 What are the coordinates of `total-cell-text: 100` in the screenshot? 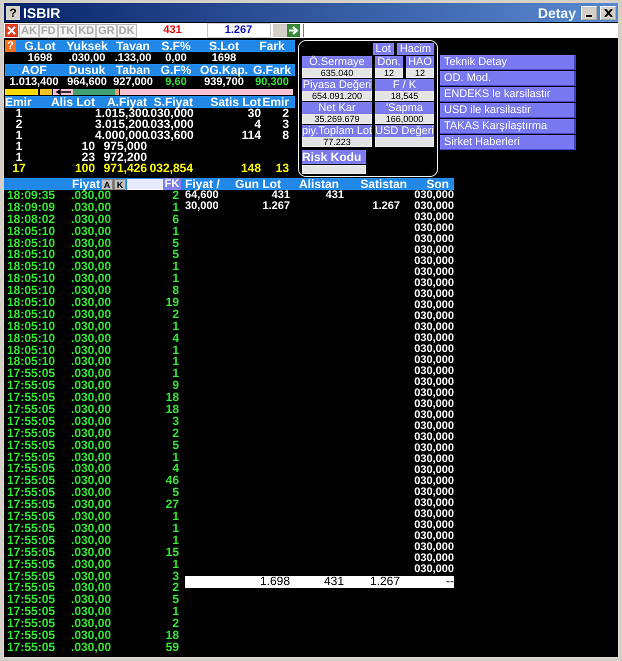 It's located at (84, 168).